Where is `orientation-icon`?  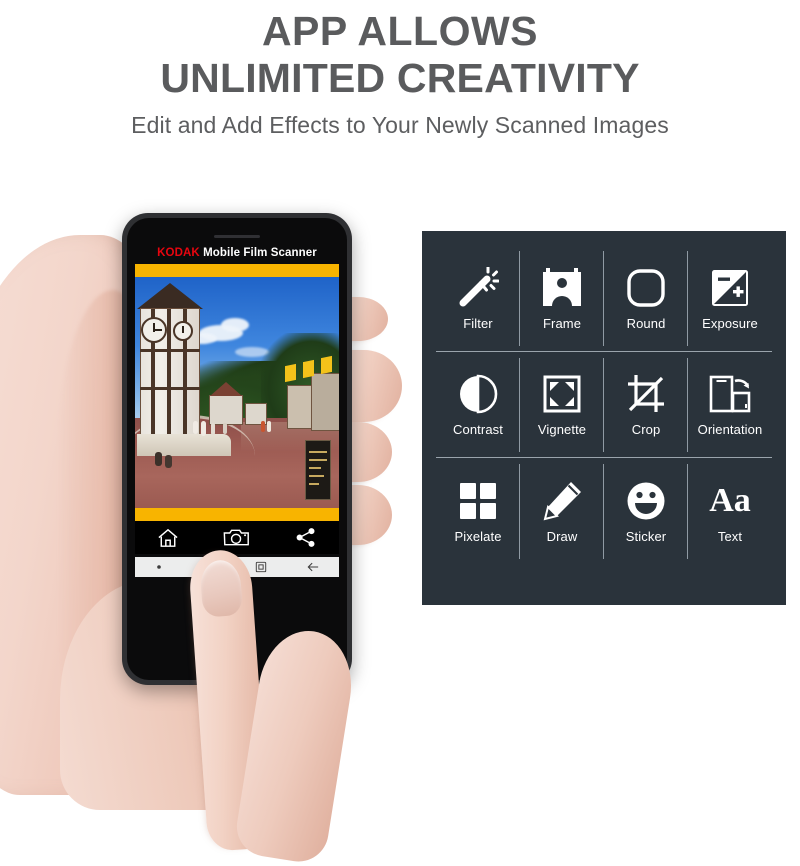
orientation-icon is located at coordinates (730, 394).